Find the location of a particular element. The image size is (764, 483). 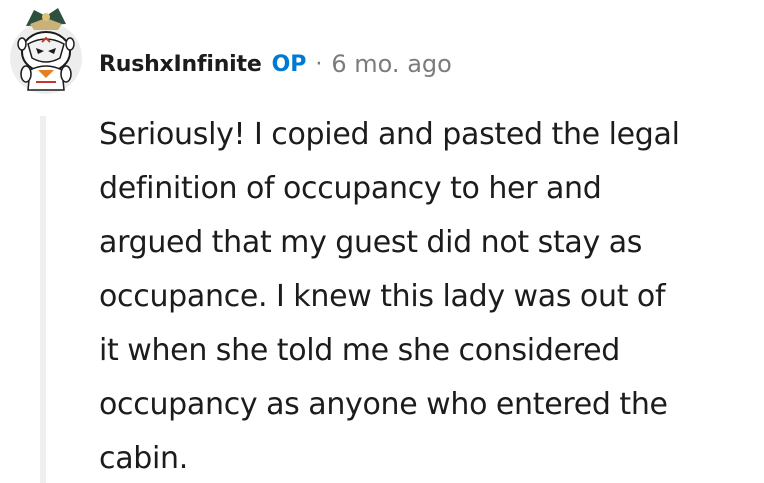

comment-body-line: occupancy as anyone who entered the is located at coordinates (383, 404).